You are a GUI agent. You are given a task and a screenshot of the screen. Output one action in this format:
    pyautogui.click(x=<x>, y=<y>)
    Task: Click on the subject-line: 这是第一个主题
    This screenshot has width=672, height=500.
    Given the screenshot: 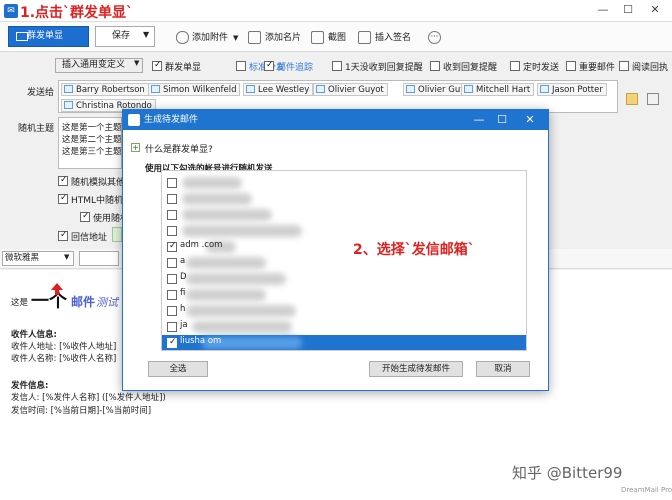 What is the action you would take?
    pyautogui.click(x=92, y=128)
    